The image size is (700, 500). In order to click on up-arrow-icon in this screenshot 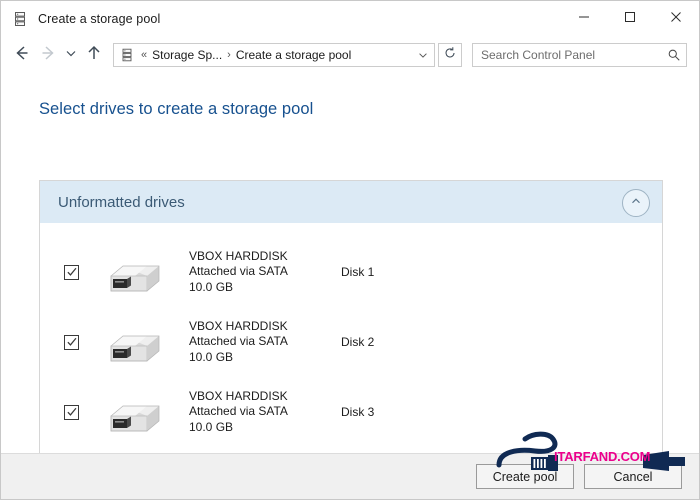, I will do `click(94, 55)`.